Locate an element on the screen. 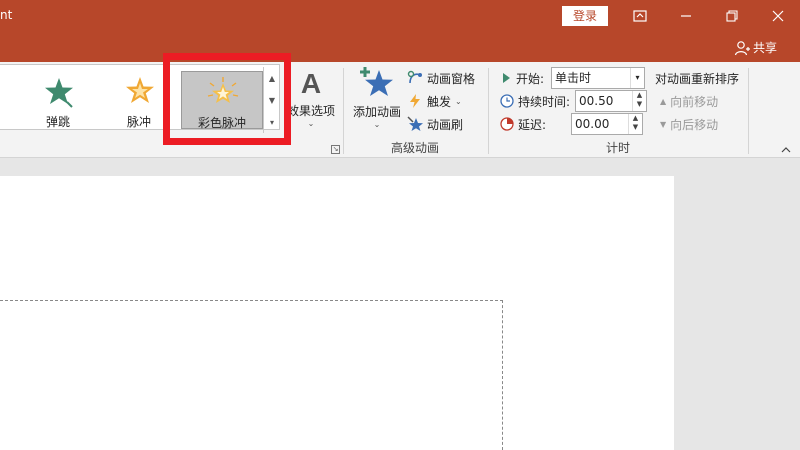 The image size is (800, 450). delay-input: 00.00 ▲ ▼ is located at coordinates (607, 124).